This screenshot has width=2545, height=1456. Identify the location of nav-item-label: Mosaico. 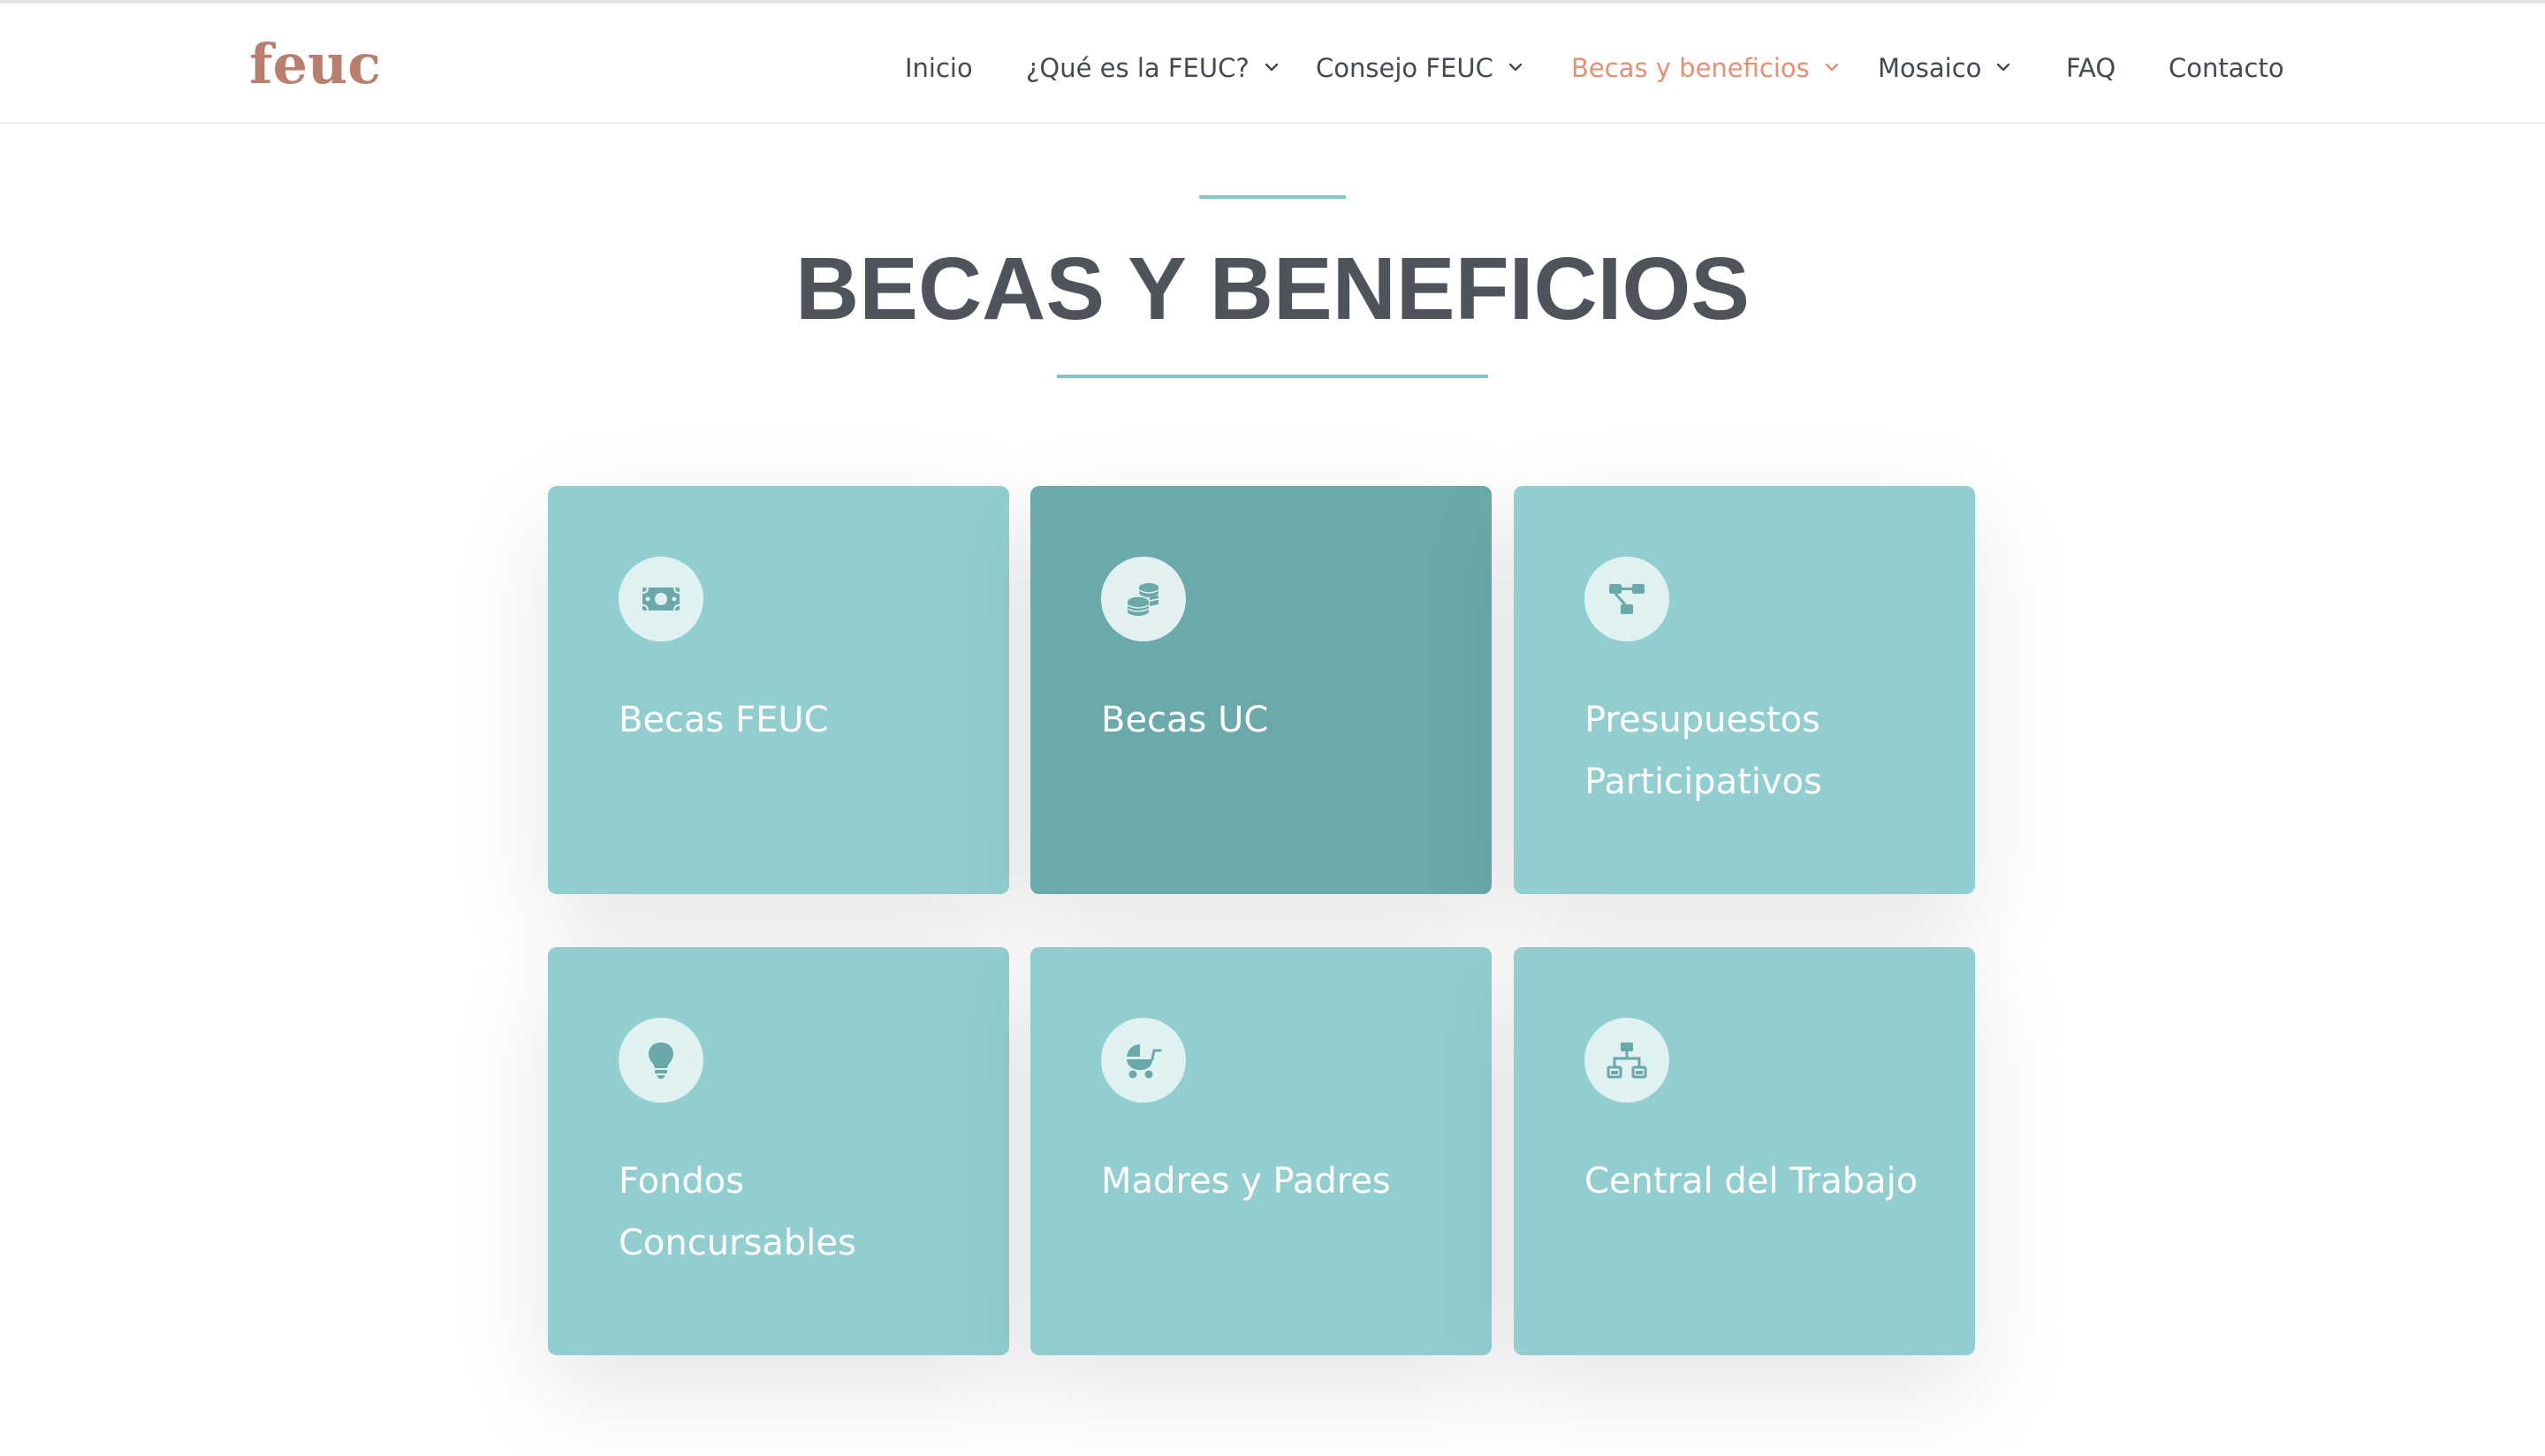
(1930, 68).